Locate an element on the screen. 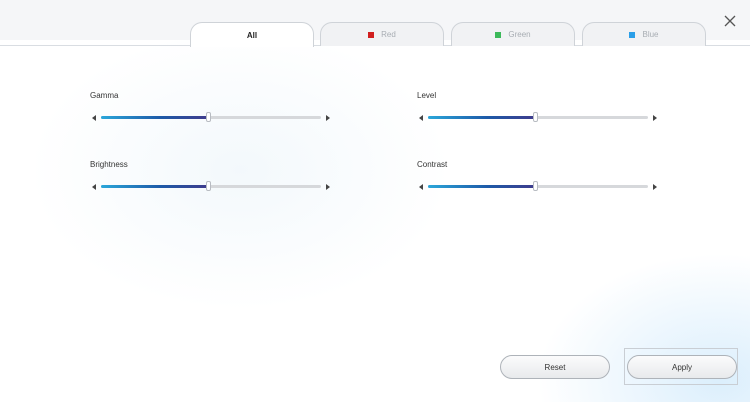 This screenshot has width=750, height=402. gamma-fill is located at coordinates (155, 117).